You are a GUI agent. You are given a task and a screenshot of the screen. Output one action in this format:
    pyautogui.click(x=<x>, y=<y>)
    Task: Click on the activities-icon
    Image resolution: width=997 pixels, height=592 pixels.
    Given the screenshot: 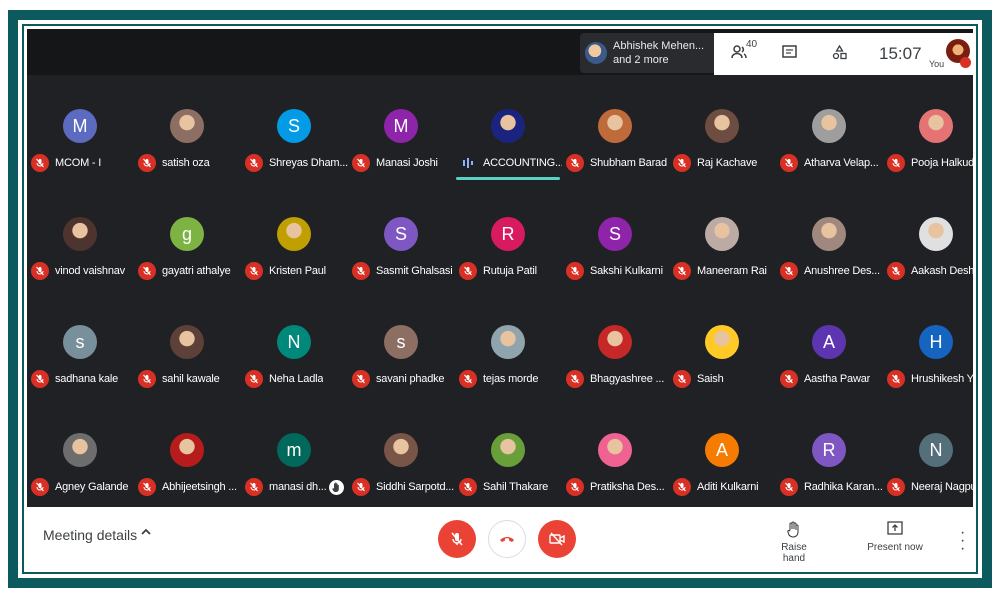 What is the action you would take?
    pyautogui.click(x=839, y=54)
    